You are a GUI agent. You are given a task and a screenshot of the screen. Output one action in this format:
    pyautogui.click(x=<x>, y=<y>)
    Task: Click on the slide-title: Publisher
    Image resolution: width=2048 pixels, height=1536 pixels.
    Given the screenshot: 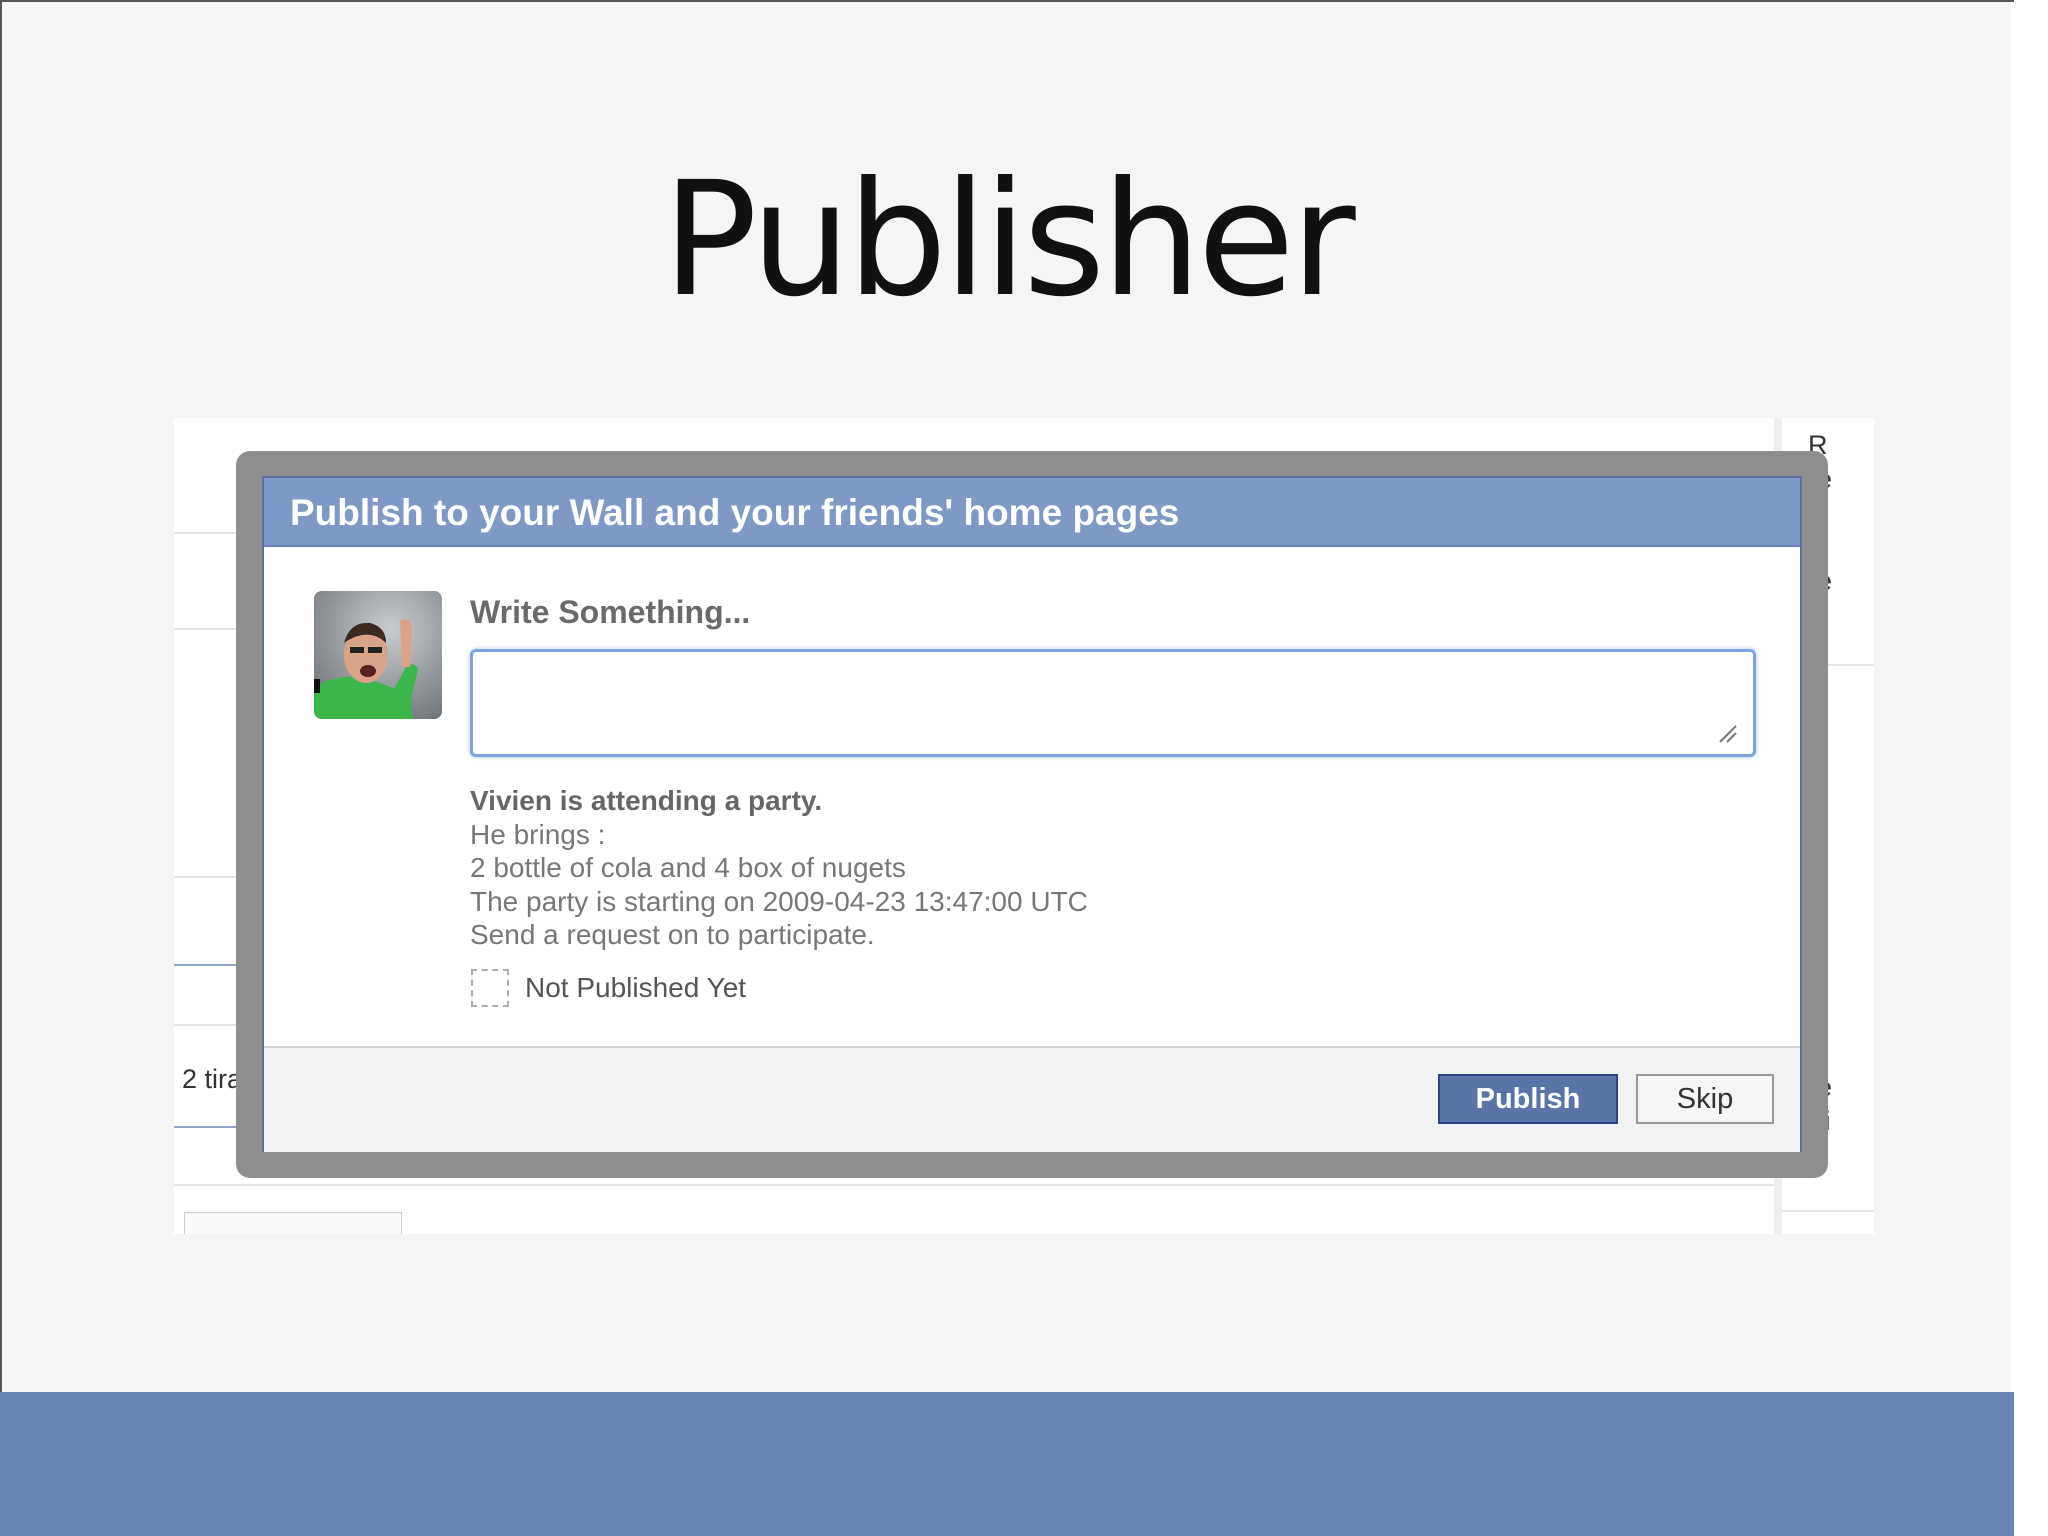 What is the action you would take?
    pyautogui.click(x=1008, y=240)
    